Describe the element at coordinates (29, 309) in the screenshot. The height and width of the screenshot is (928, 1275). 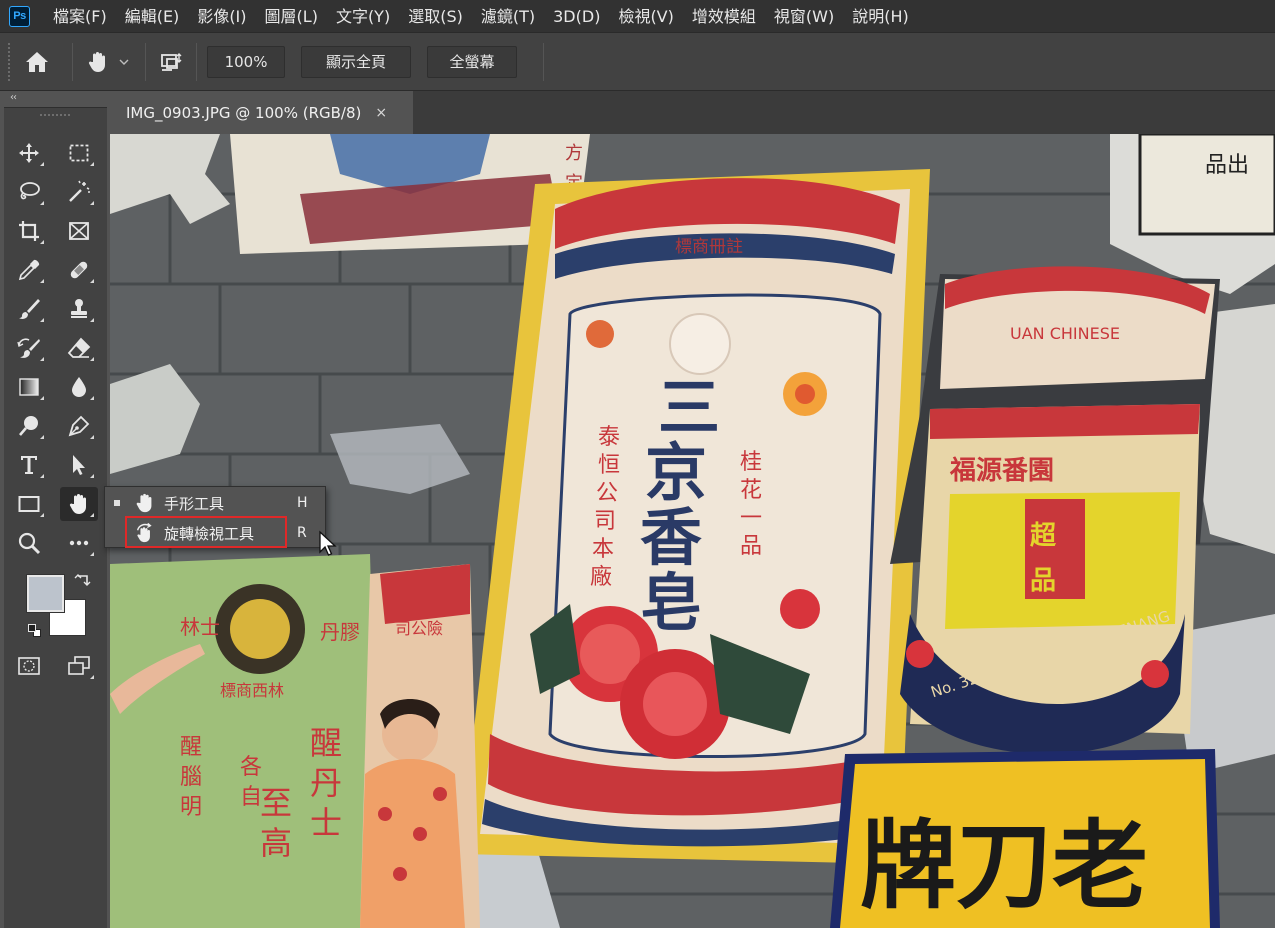
I see `brush-tool` at that location.